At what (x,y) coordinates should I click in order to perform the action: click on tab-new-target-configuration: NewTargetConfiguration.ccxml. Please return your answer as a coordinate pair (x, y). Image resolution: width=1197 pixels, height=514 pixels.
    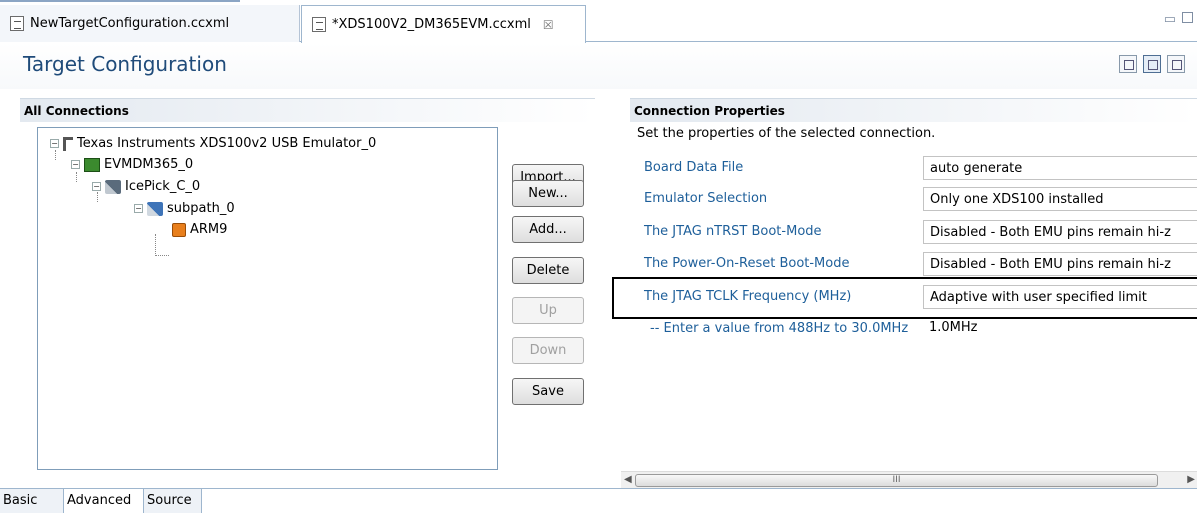
    Looking at the image, I should click on (150, 23).